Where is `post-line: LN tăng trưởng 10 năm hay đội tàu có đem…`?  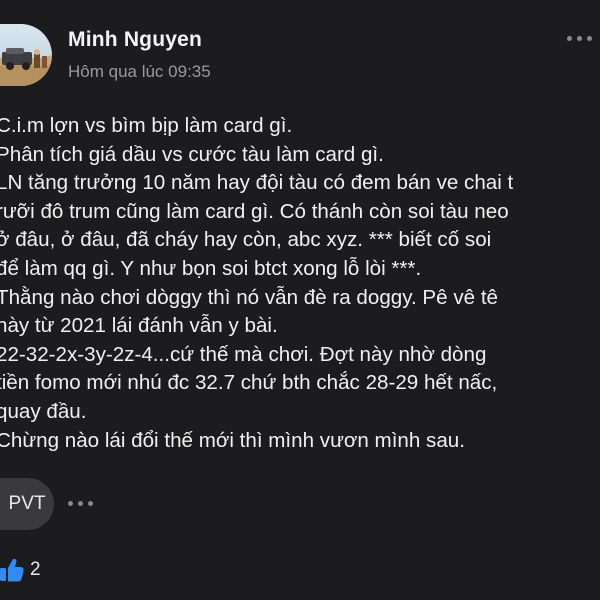 post-line: LN tăng trưởng 10 năm hay đội tàu có đem… is located at coordinates (257, 183).